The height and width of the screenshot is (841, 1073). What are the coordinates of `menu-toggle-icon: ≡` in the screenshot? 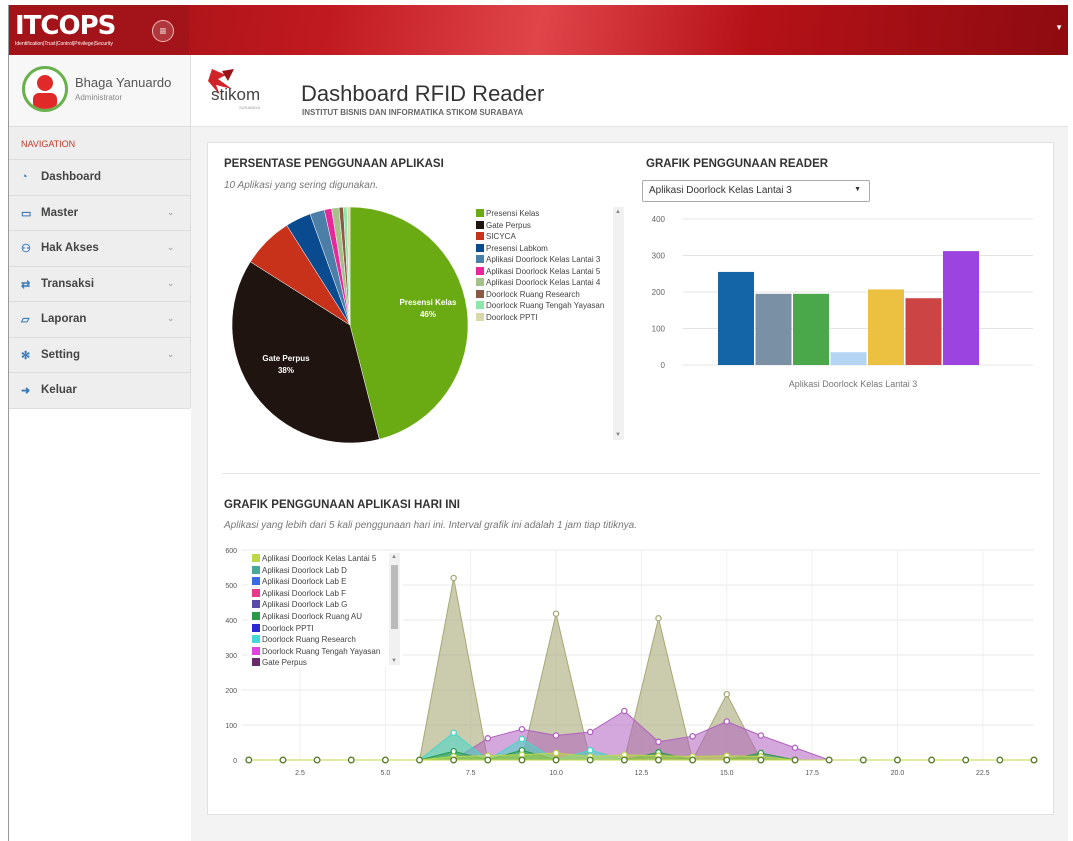 It's located at (163, 31).